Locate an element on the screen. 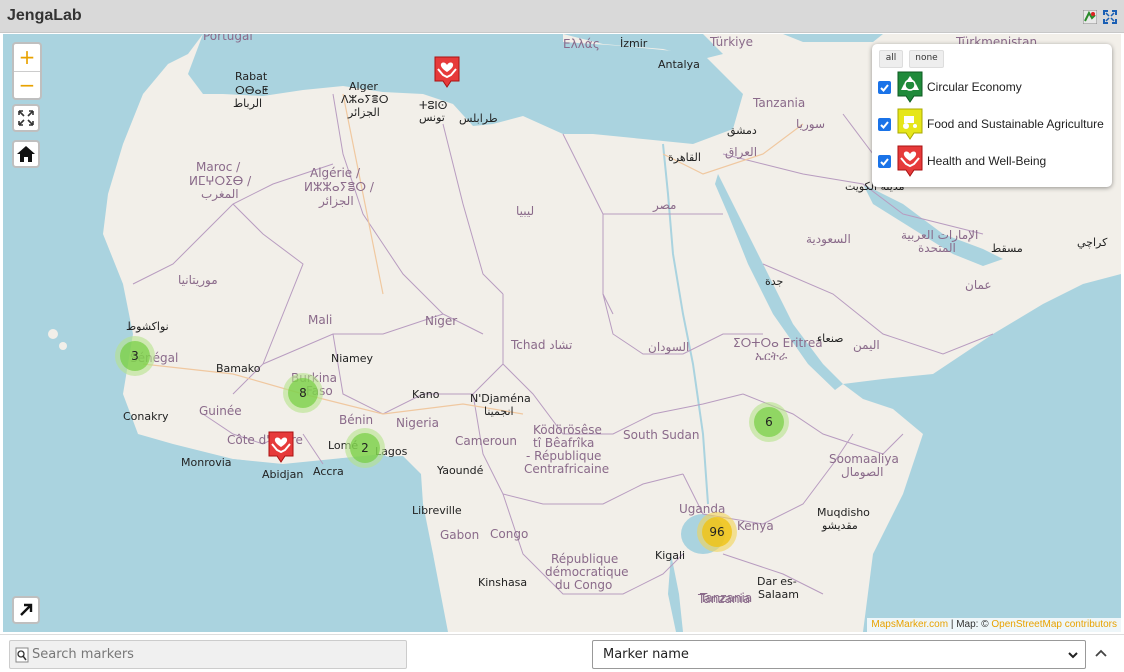 Image resolution: width=1124 pixels, height=672 pixels. cluster-count: 96 is located at coordinates (717, 532).